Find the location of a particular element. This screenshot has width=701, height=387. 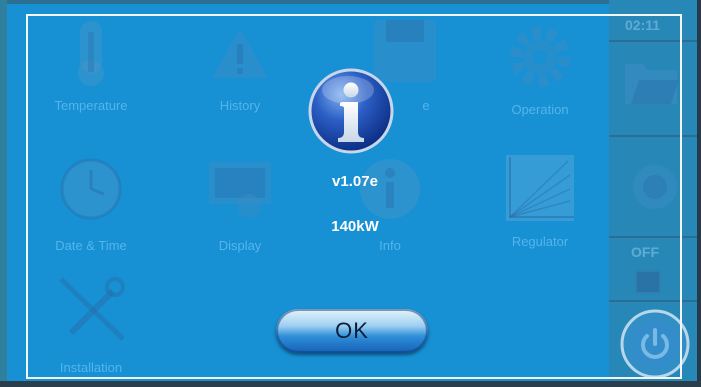

ok-button-label: OK is located at coordinates (352, 330).